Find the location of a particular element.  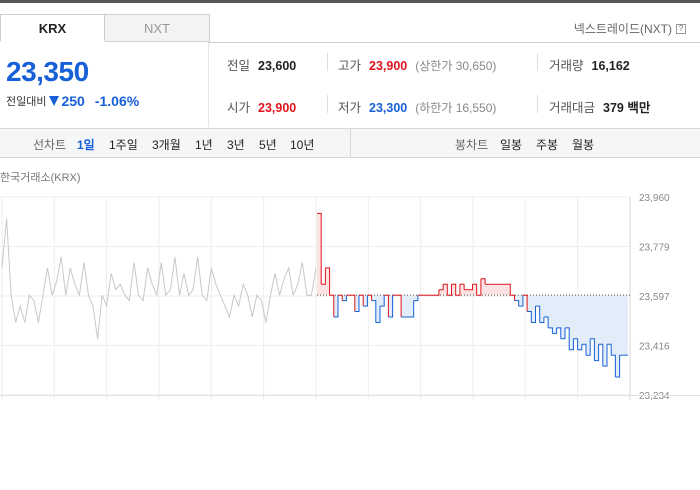

candle-daily: 일봉 is located at coordinates (511, 144).